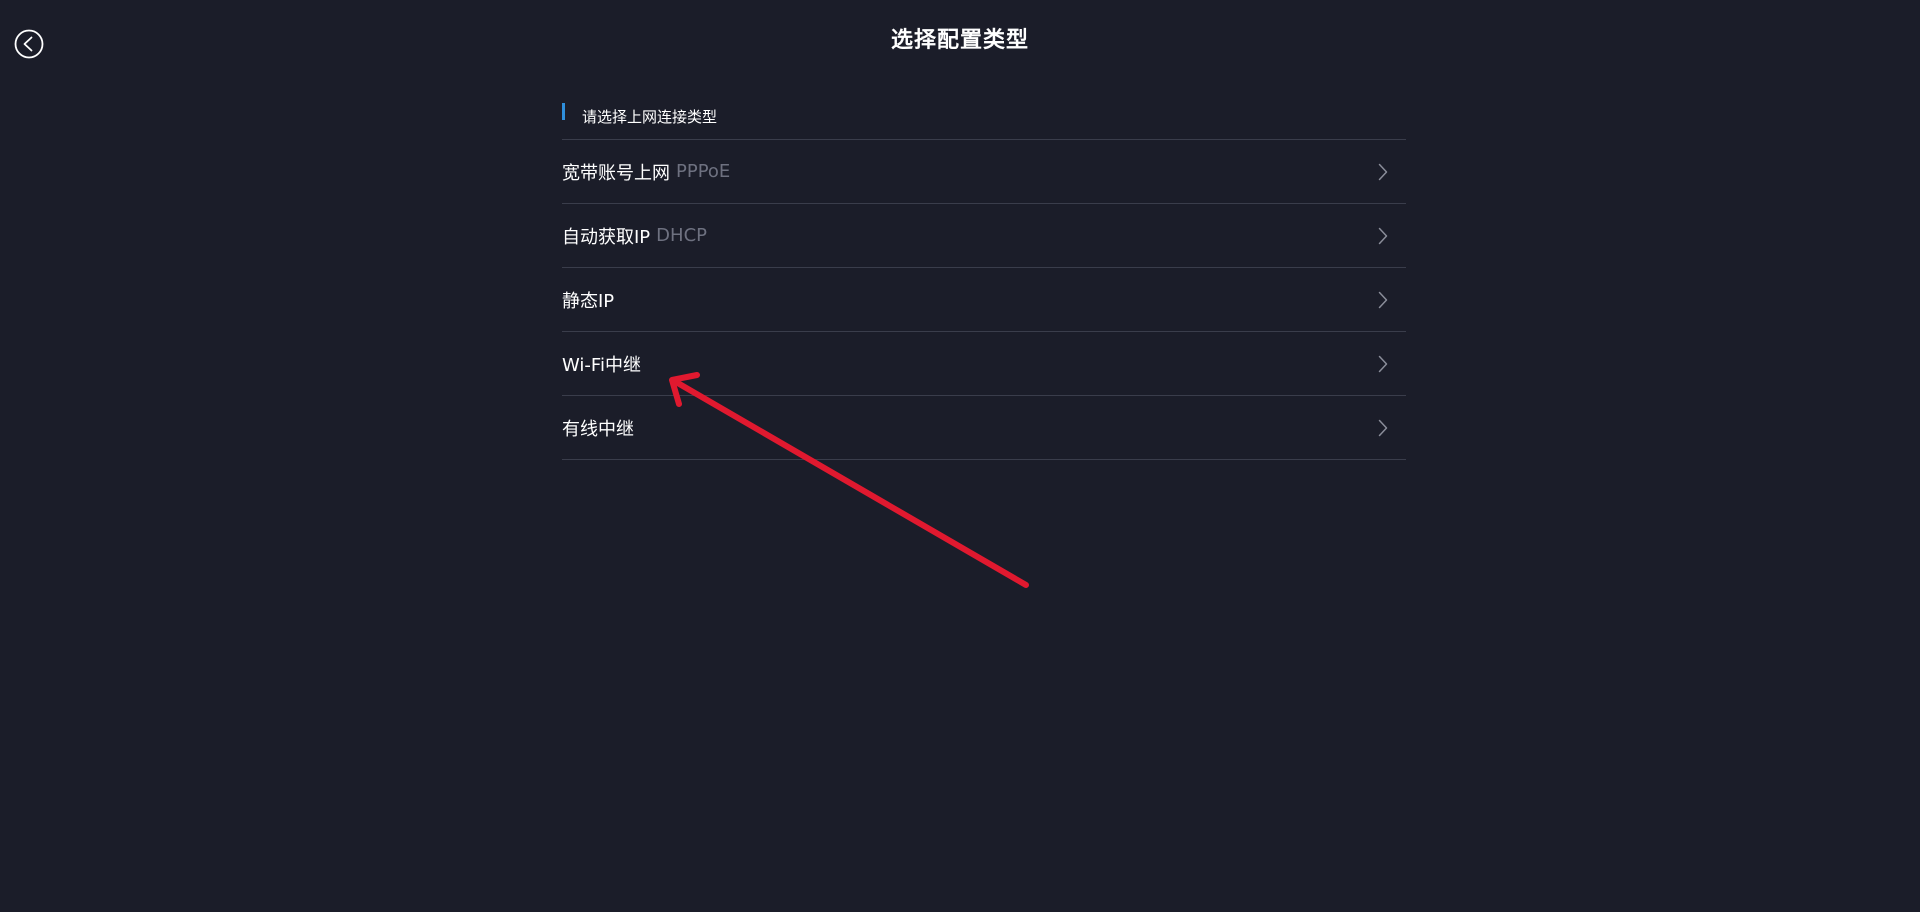 This screenshot has width=1920, height=912. Describe the element at coordinates (650, 116) in the screenshot. I see `section-label: 请选择上网连接类型` at that location.